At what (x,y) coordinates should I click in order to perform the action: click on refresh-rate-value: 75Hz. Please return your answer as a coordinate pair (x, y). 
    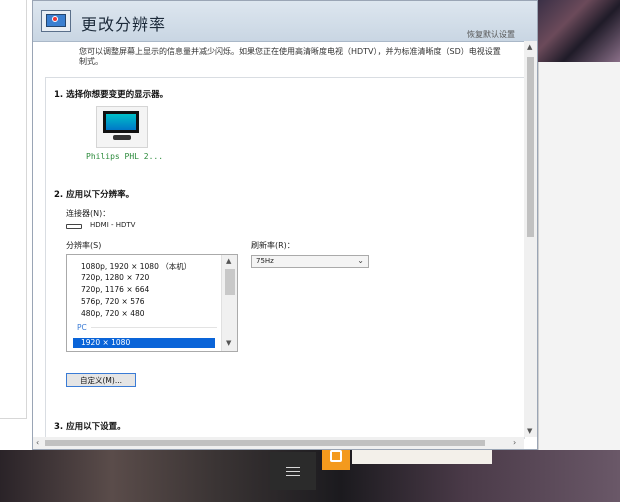
    Looking at the image, I should click on (265, 261).